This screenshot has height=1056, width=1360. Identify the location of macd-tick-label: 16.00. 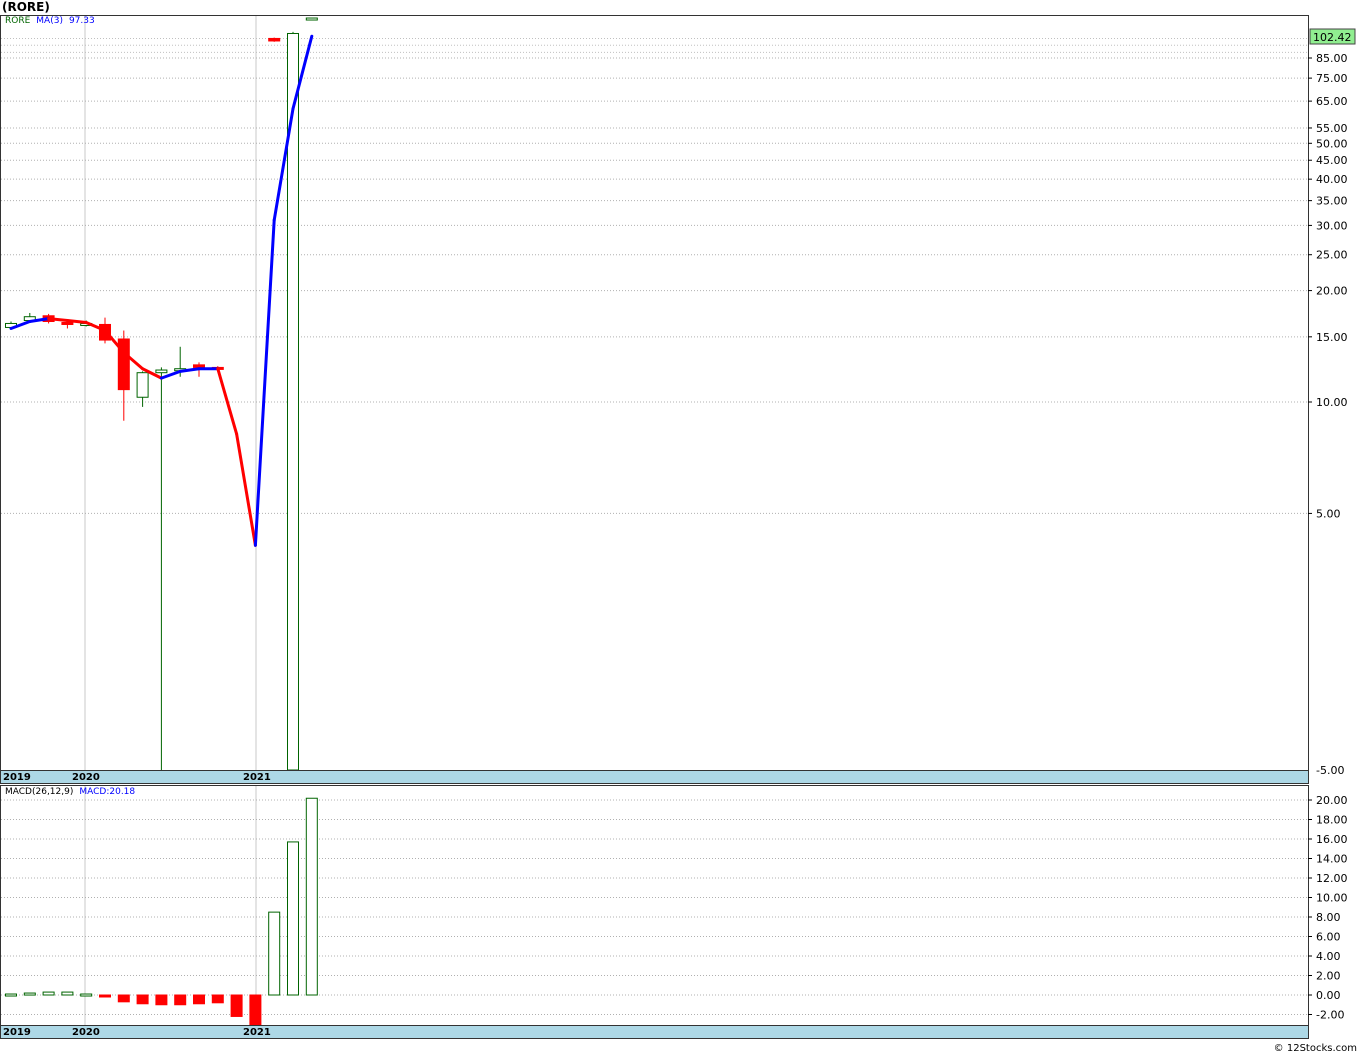
(1332, 839).